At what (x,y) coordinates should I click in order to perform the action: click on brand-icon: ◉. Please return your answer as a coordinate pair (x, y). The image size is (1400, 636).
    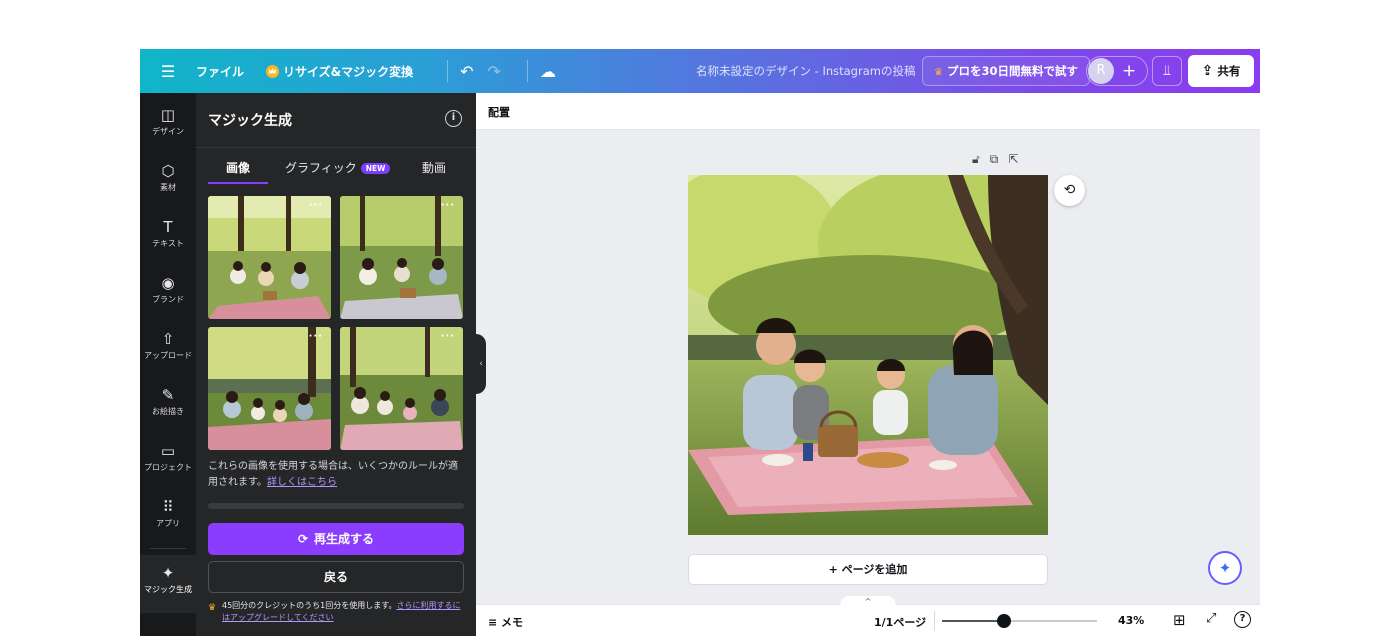
    Looking at the image, I should click on (168, 283).